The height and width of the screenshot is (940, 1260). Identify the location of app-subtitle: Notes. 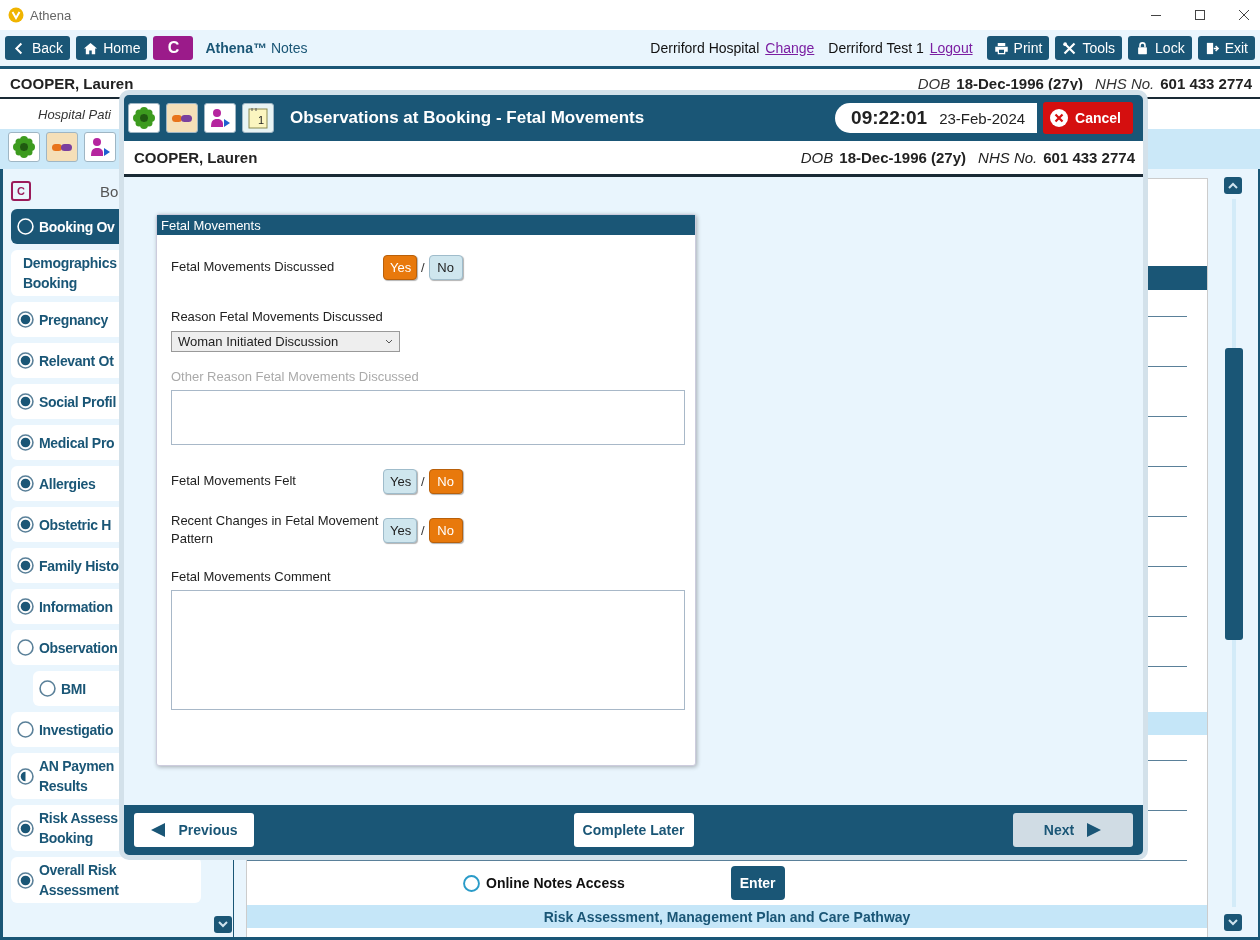
(289, 48).